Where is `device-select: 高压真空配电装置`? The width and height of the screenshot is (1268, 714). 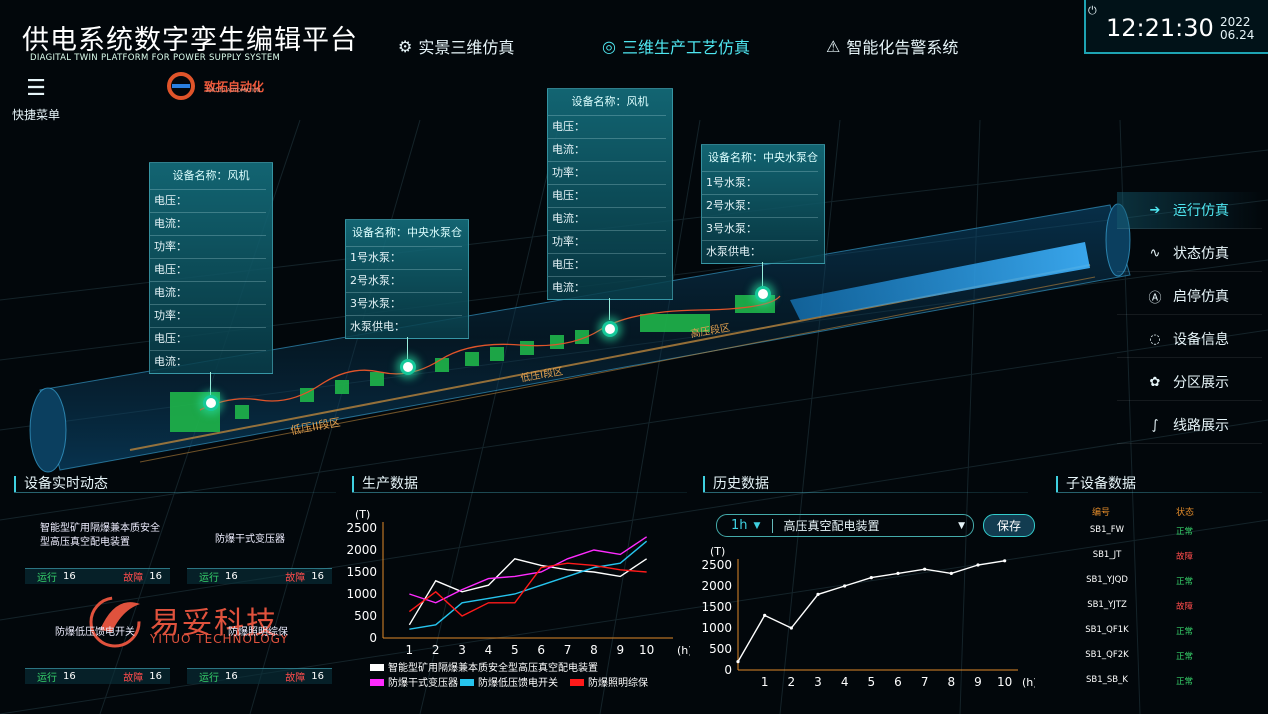 device-select: 高压真空配电装置 is located at coordinates (831, 525).